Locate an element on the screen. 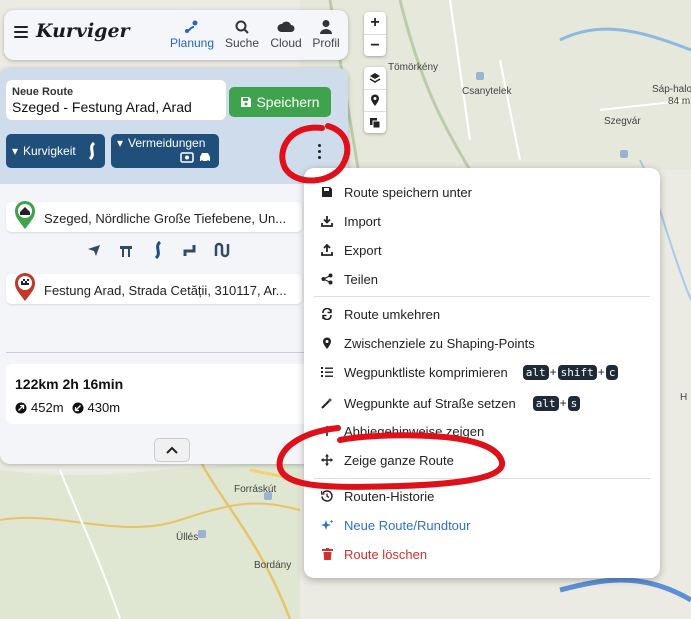  share-icon is located at coordinates (327, 279).